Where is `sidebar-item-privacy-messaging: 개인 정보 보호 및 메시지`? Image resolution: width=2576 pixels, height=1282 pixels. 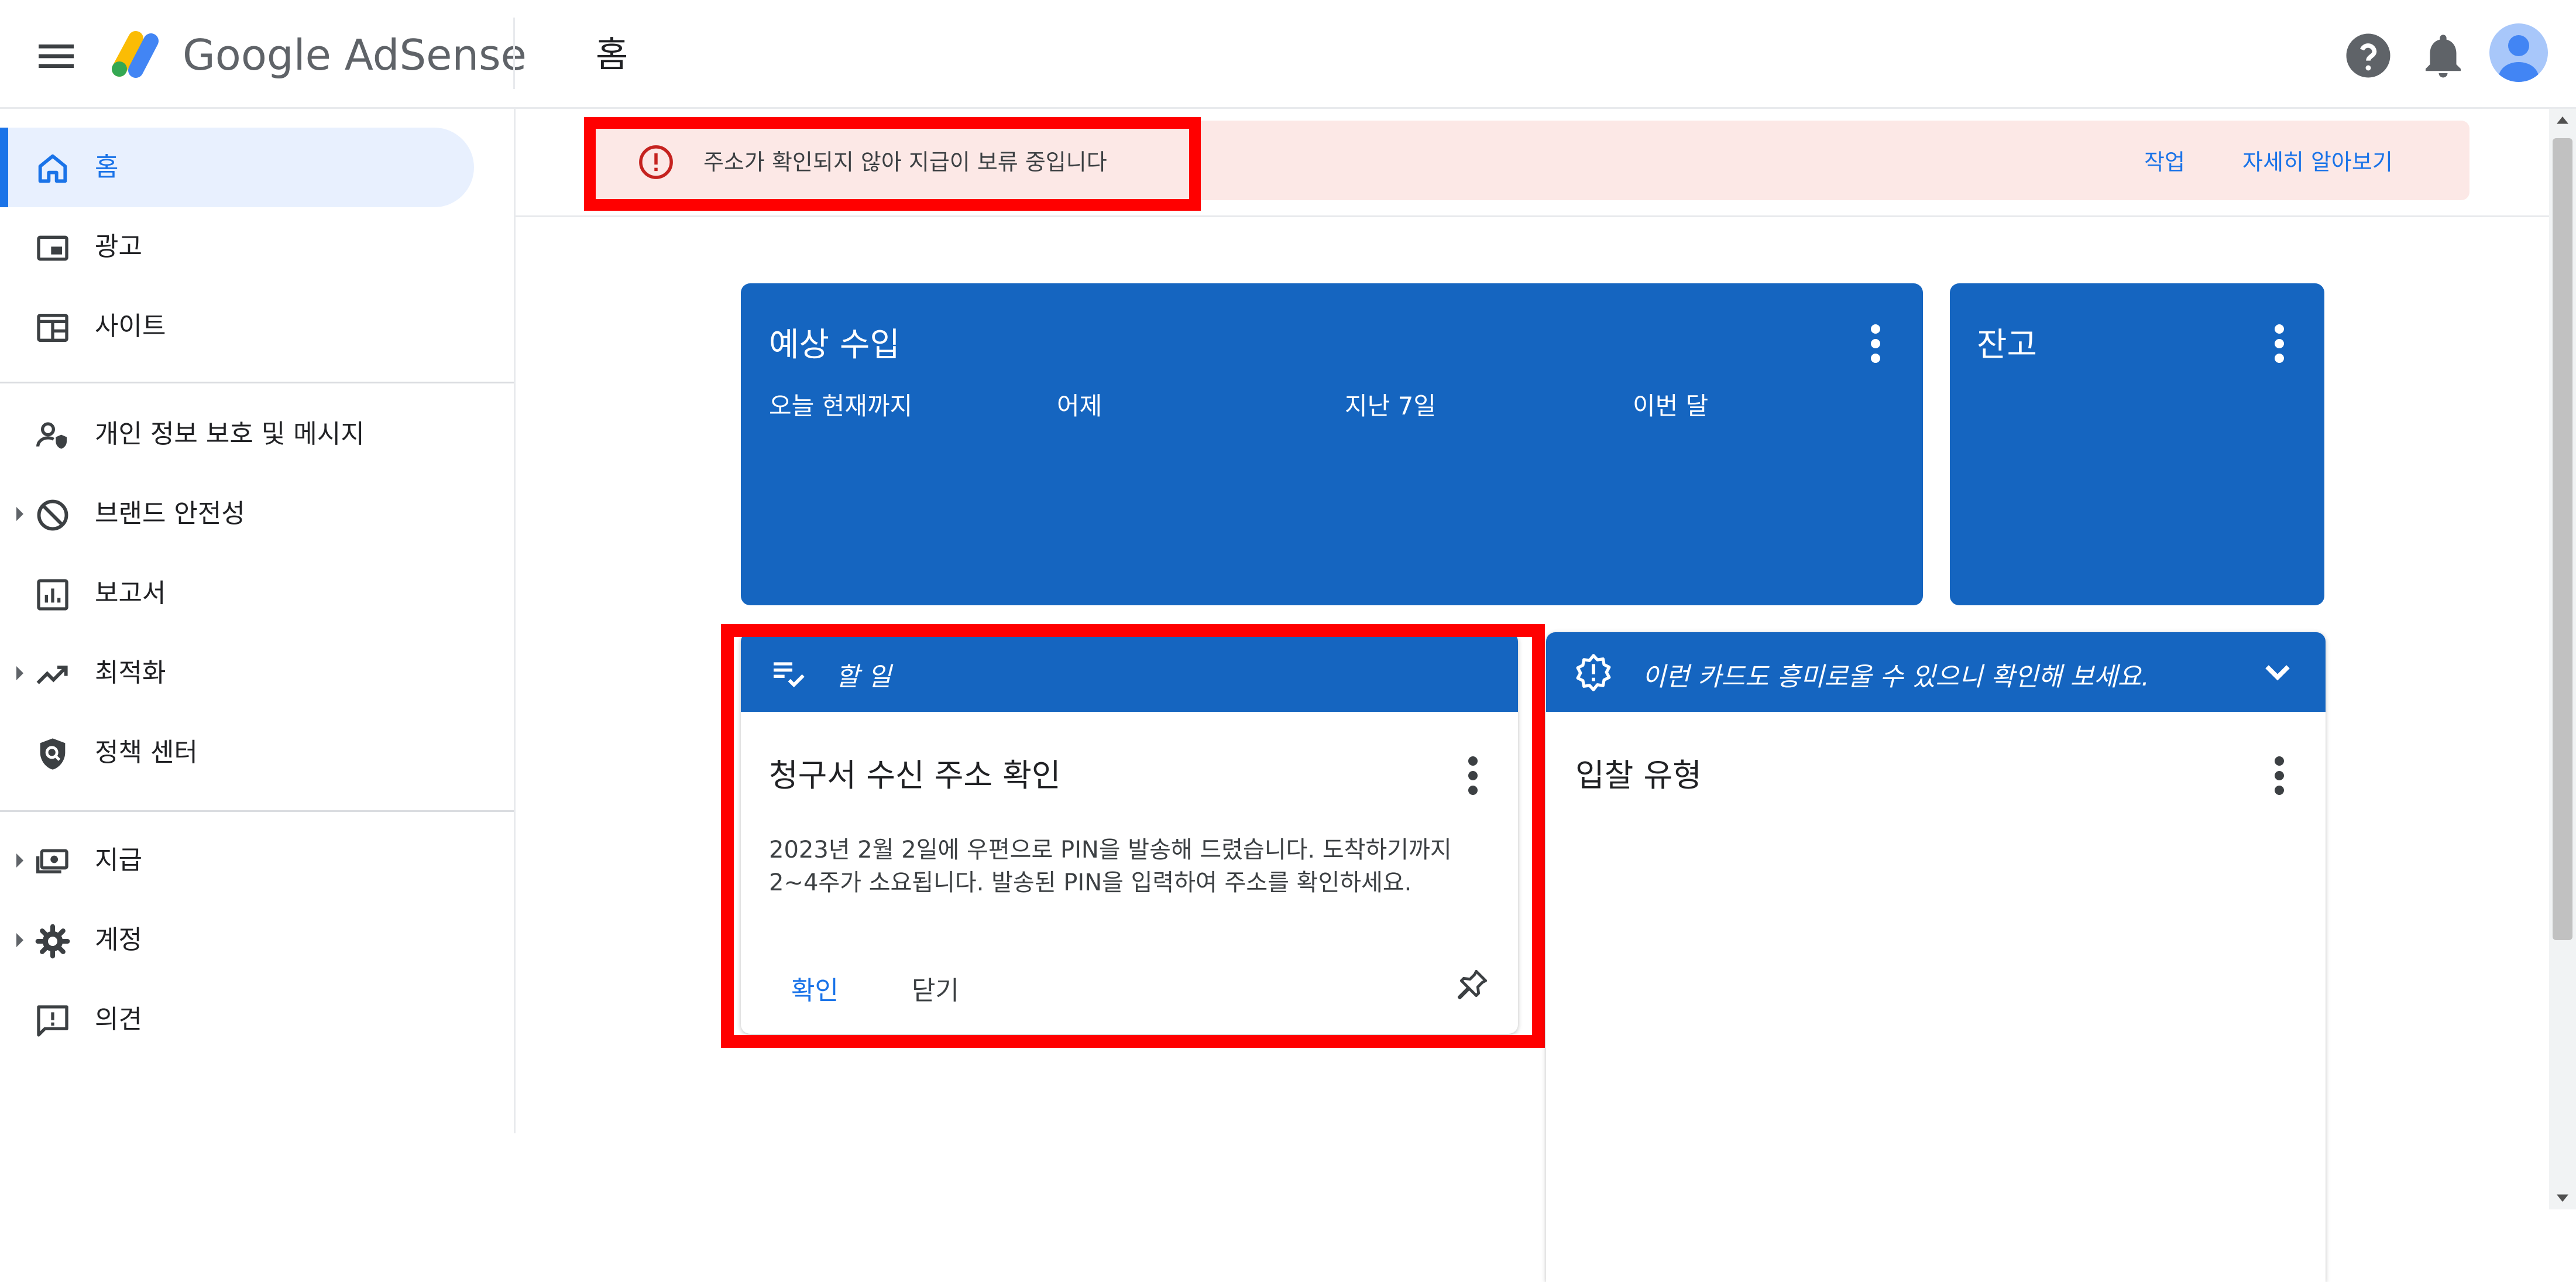 sidebar-item-privacy-messaging: 개인 정보 보호 및 메시지 is located at coordinates (237, 434).